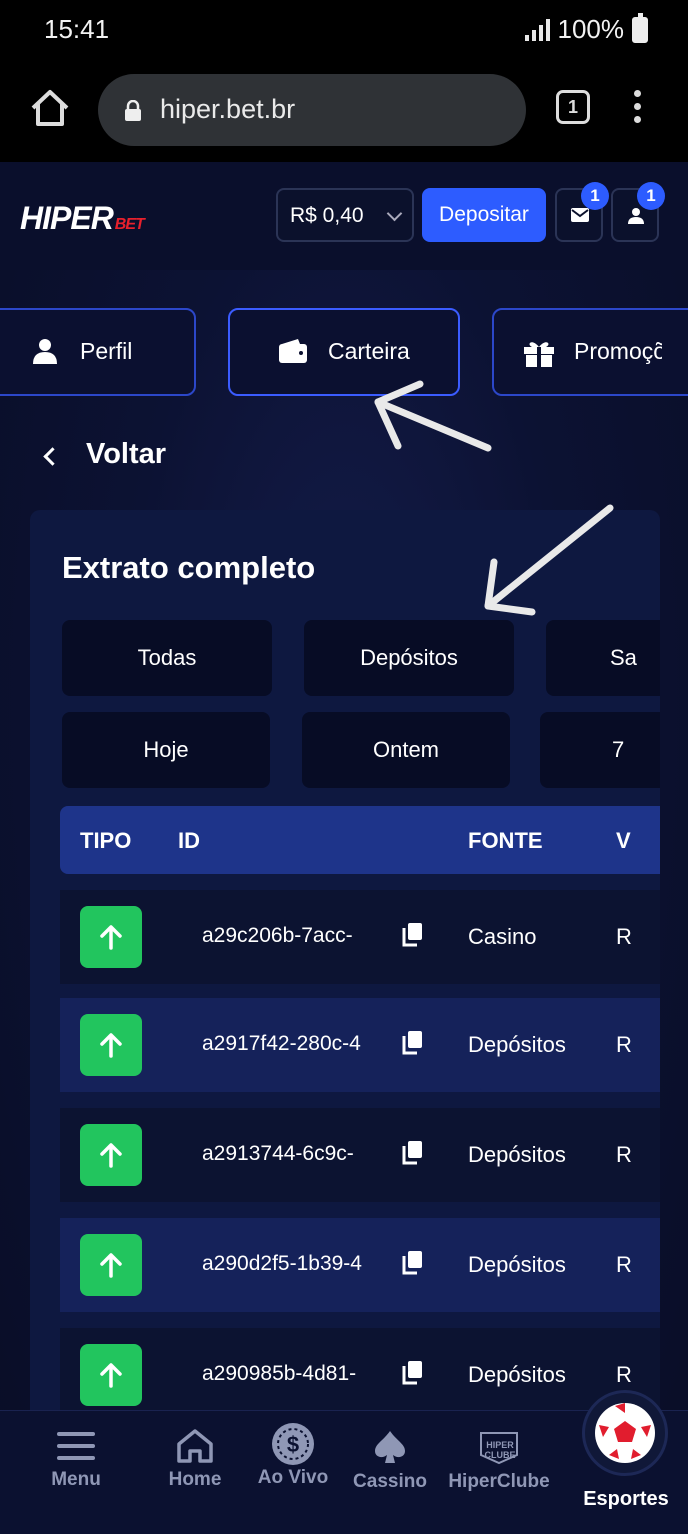 This screenshot has width=688, height=1534. Describe the element at coordinates (640, 27) in the screenshot. I see `battery-icon` at that location.